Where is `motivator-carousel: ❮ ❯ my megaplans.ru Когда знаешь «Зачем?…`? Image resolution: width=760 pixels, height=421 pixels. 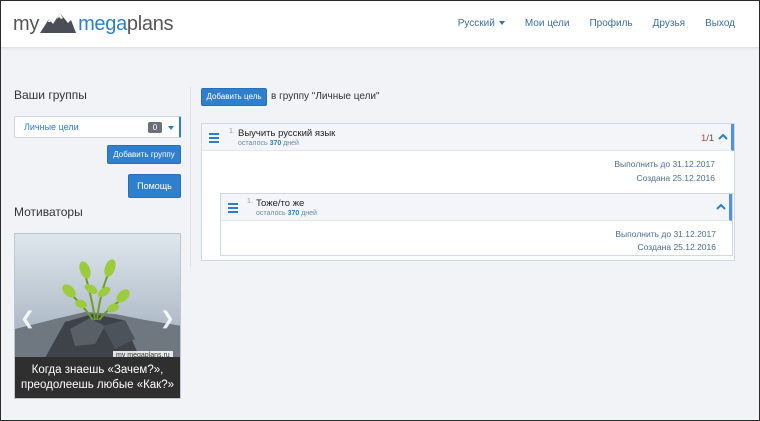
motivator-carousel: ❮ ❯ my megaplans.ru Когда знаешь «Зачем?… is located at coordinates (97, 316).